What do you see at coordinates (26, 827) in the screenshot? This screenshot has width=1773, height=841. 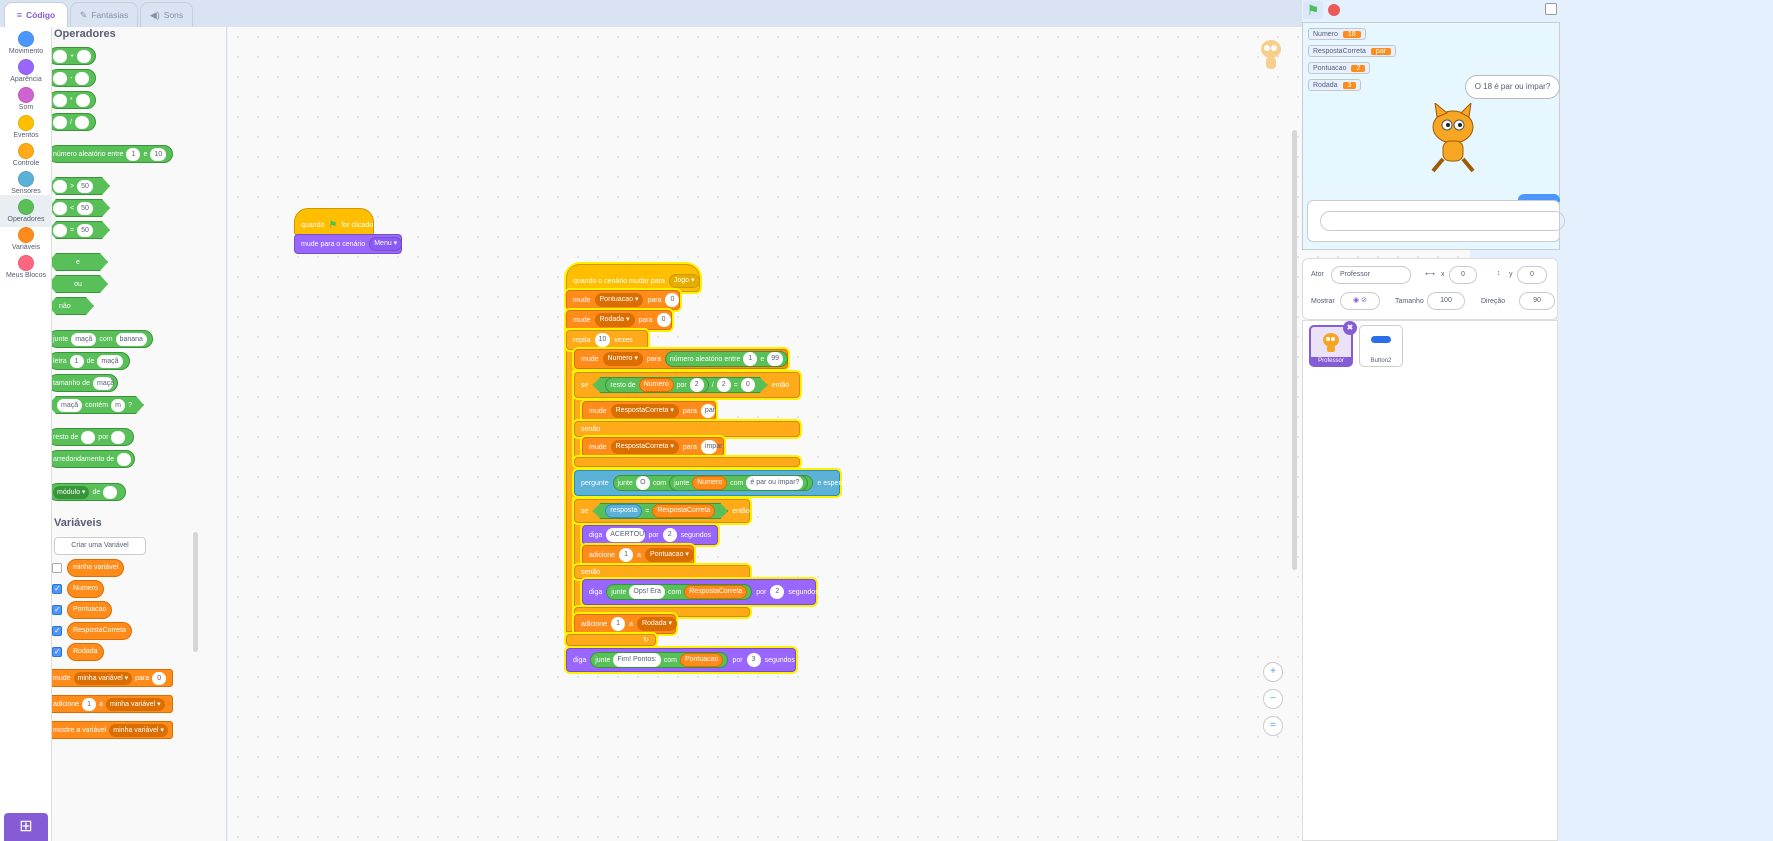 I see `add-extension-button: ⊞` at bounding box center [26, 827].